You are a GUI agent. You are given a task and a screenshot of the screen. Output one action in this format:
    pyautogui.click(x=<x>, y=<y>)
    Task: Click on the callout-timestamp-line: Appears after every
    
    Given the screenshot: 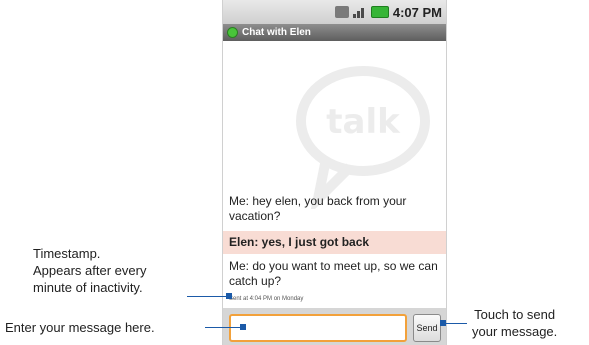 What is the action you would take?
    pyautogui.click(x=90, y=270)
    